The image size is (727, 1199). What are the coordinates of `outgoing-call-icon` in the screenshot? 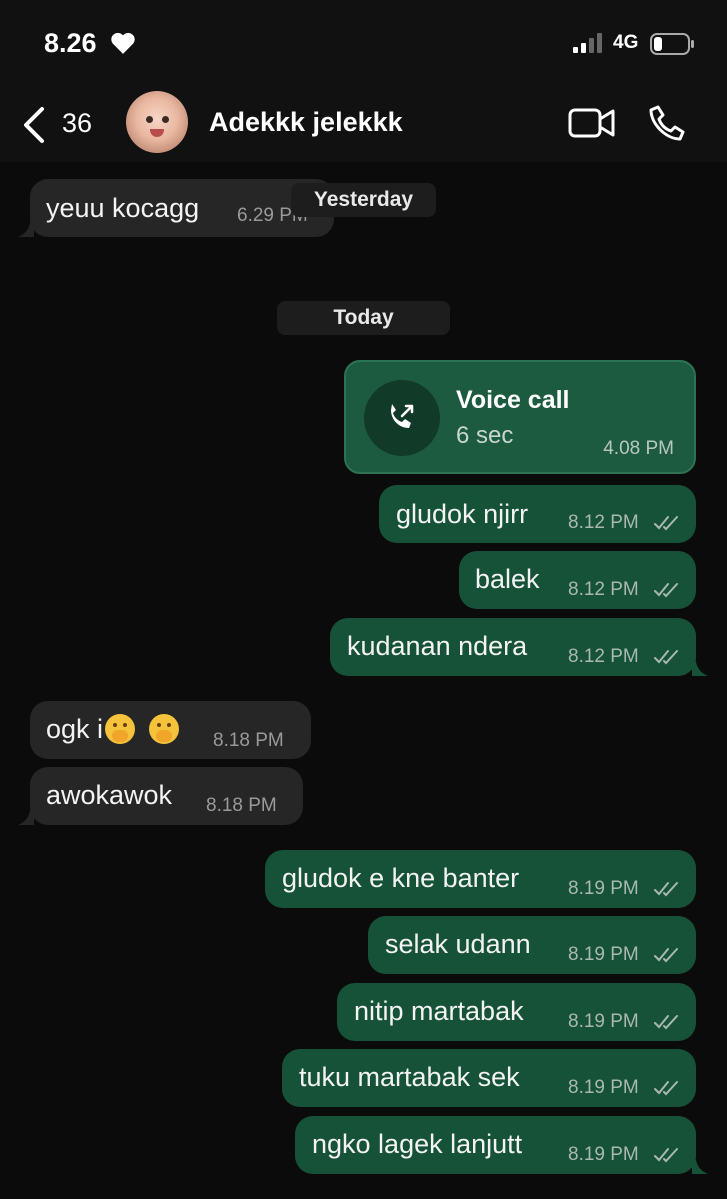 It's located at (402, 416).